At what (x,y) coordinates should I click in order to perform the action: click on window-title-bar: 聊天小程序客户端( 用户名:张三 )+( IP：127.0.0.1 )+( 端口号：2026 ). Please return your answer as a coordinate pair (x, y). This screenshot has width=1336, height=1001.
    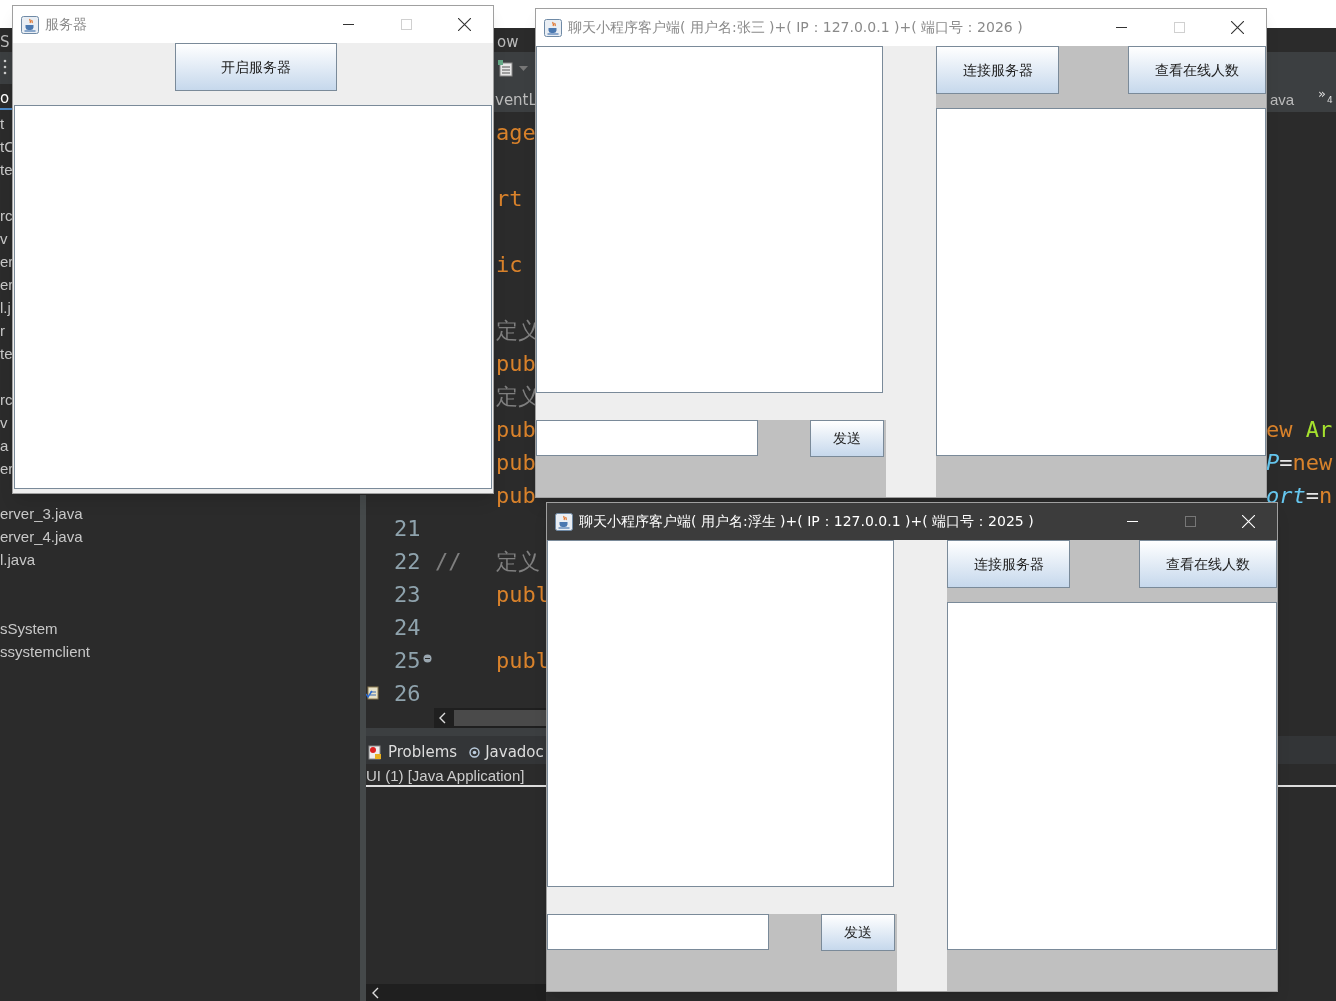
    Looking at the image, I should click on (901, 27).